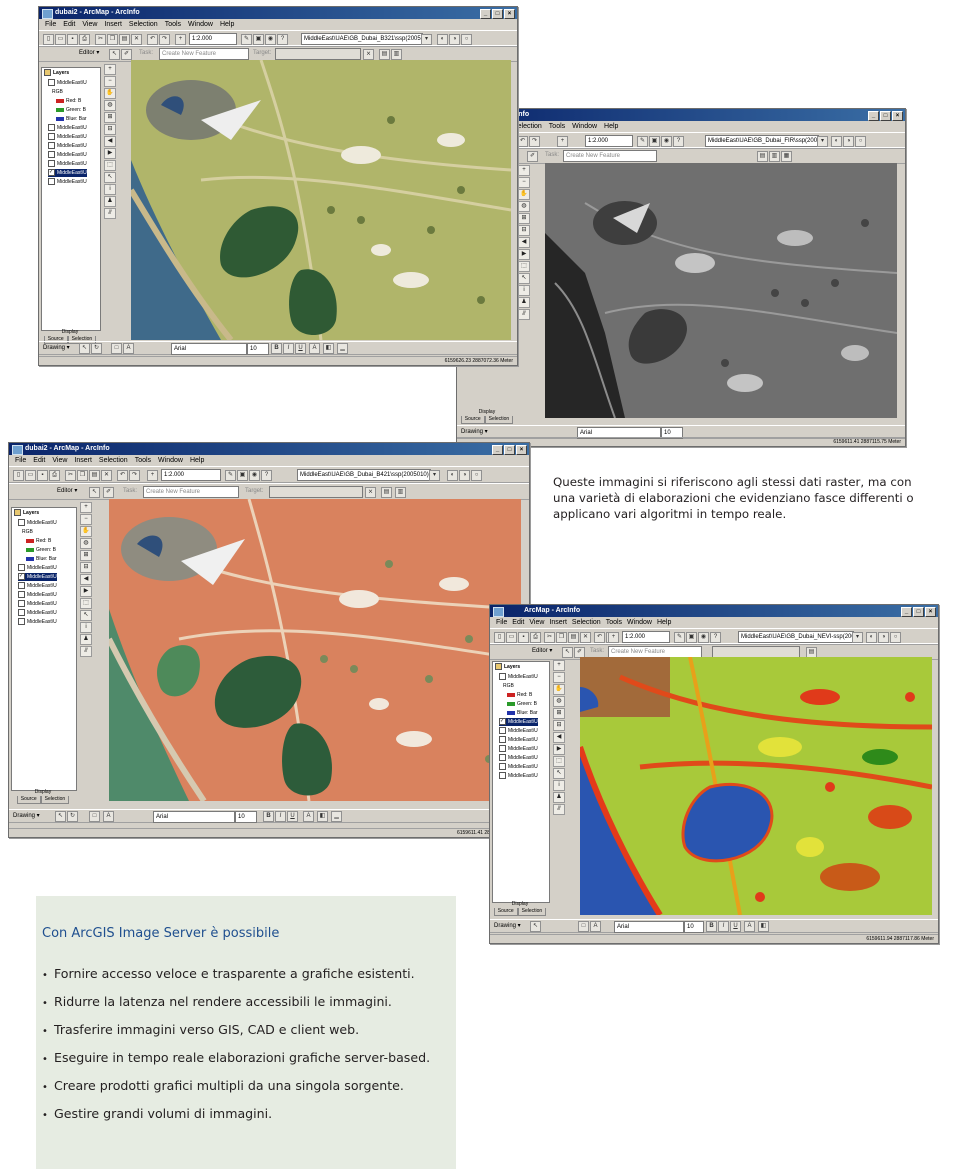 This screenshot has height=1171, width=960. I want to click on close-icon: ×, so click(521, 450).